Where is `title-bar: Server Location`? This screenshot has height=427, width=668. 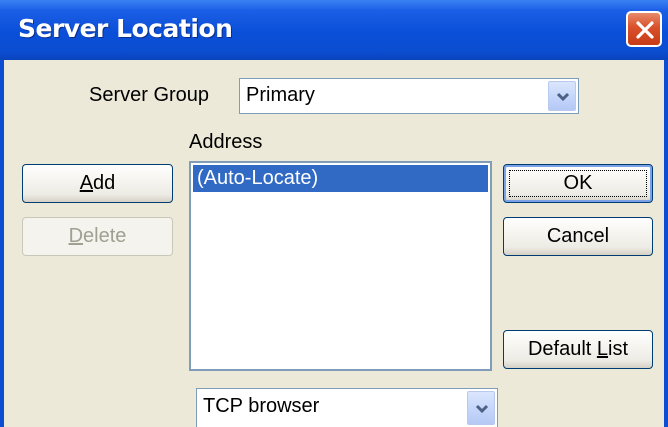
title-bar: Server Location is located at coordinates (334, 30).